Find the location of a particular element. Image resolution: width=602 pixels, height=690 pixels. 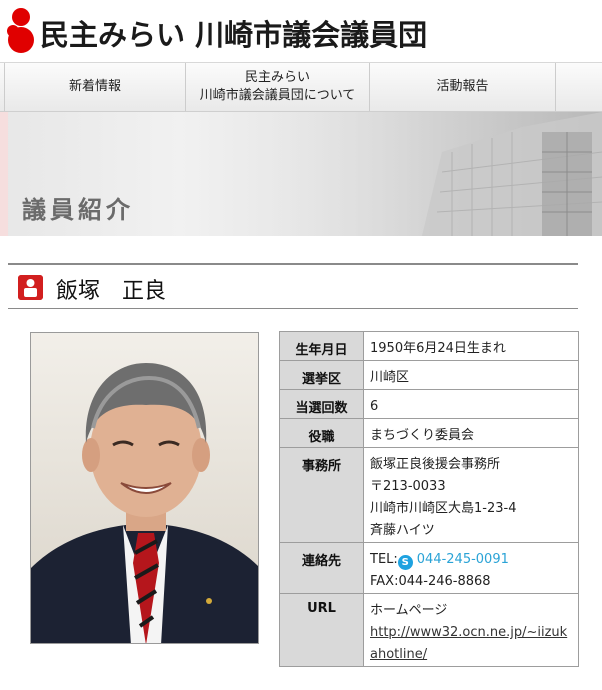

profile-label: 役職 is located at coordinates (321, 433).